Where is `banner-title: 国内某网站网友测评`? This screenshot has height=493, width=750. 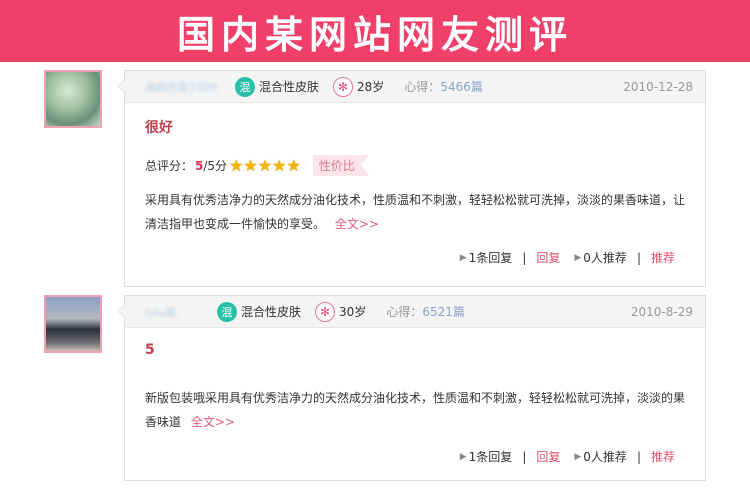 banner-title: 国内某网站网友测评 is located at coordinates (374, 34).